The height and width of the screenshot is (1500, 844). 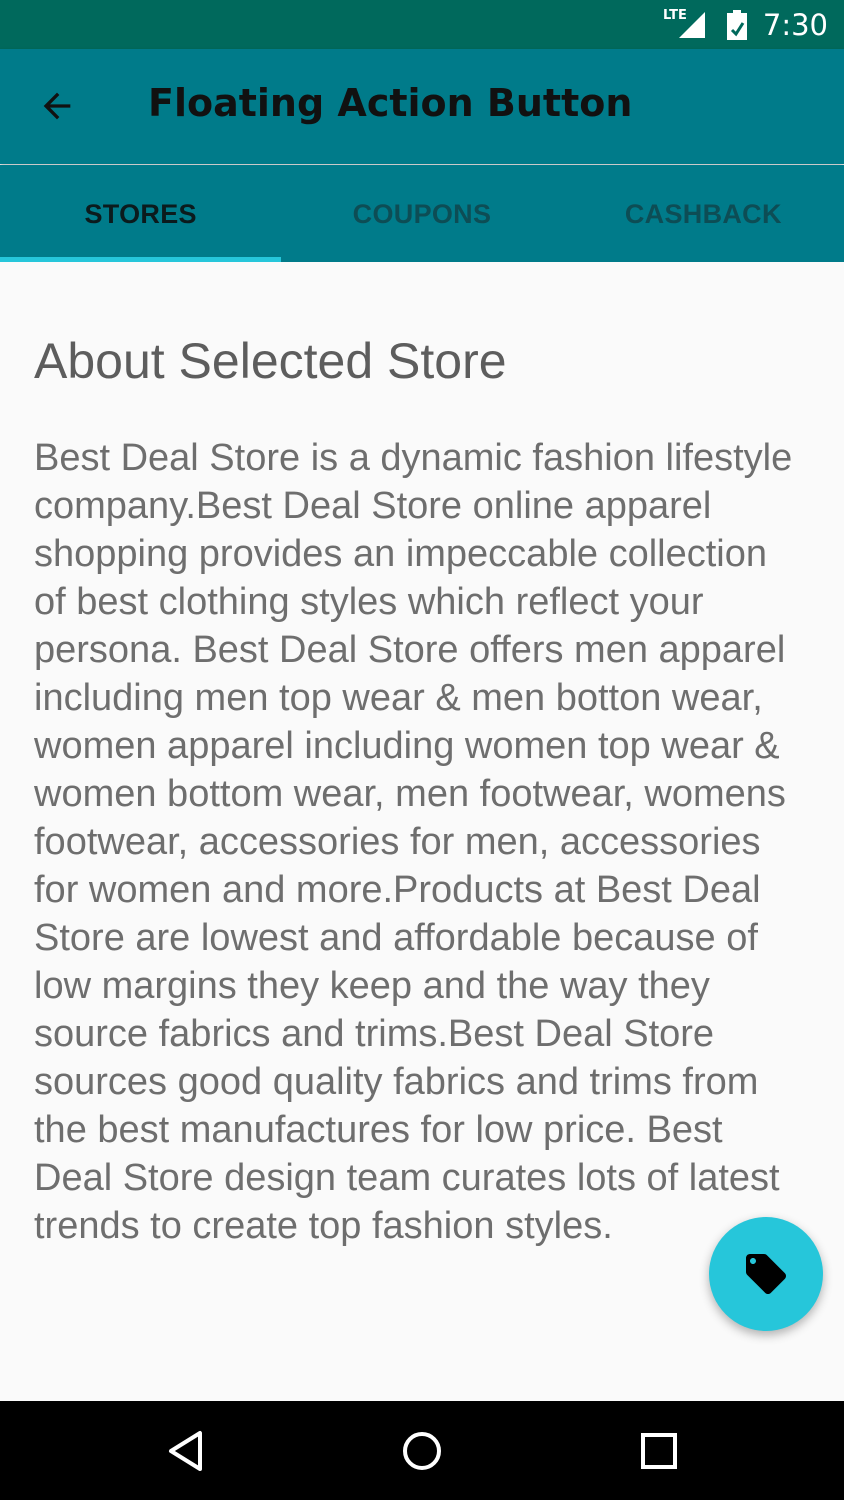 What do you see at coordinates (736, 24) in the screenshot?
I see `battery-icon` at bounding box center [736, 24].